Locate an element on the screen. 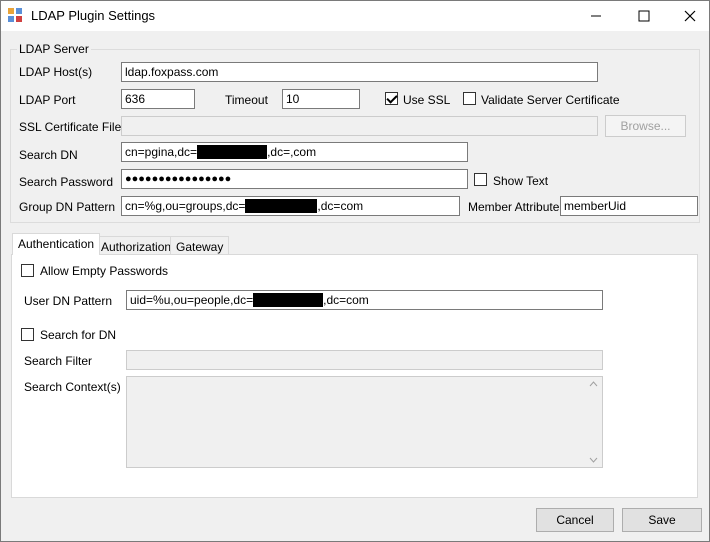 This screenshot has height=542, width=710. scroll-down-icon is located at coordinates (593, 460).